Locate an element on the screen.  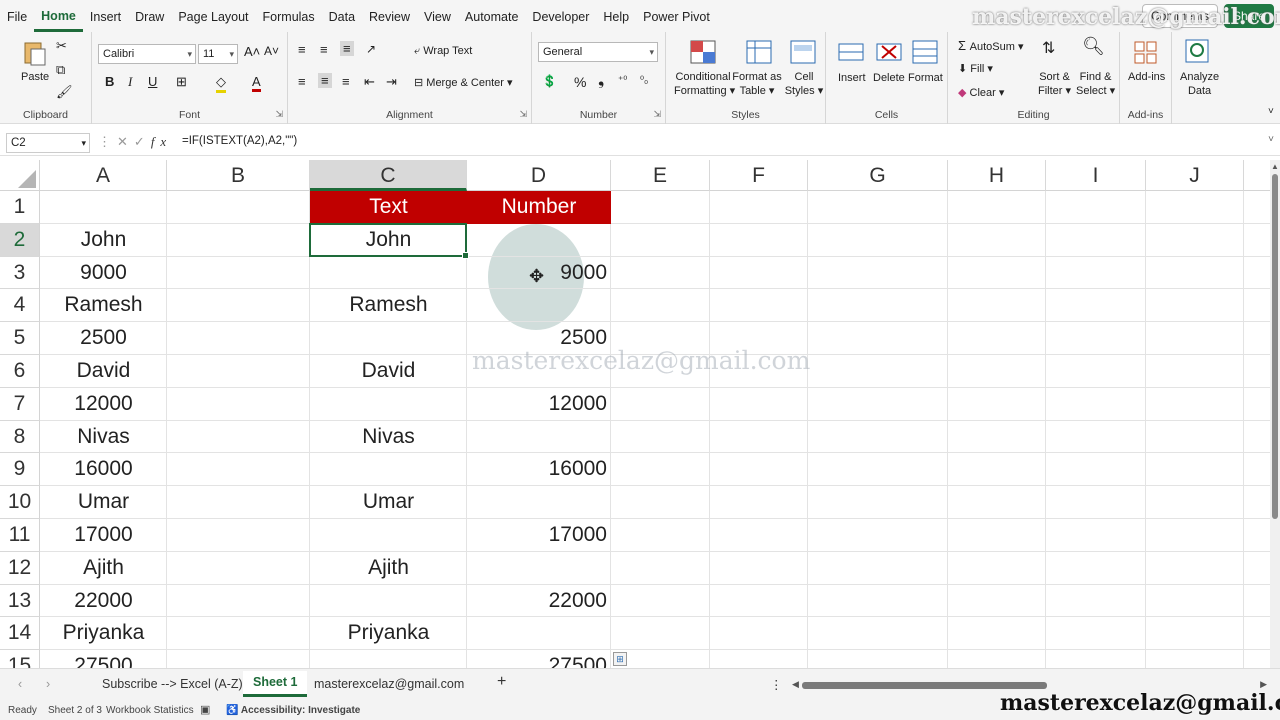
font-size-select: 11 ▾ is located at coordinates (218, 54).